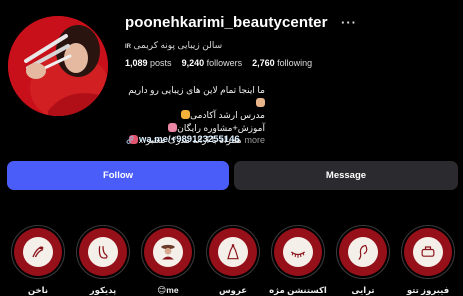 This screenshot has width=463, height=296. What do you see at coordinates (38, 260) in the screenshot?
I see `highlight-nails: ناخن` at bounding box center [38, 260].